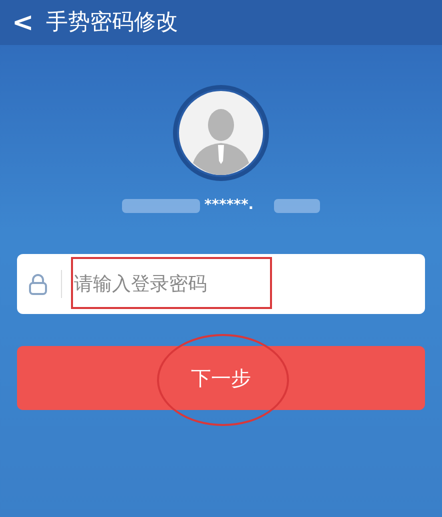  What do you see at coordinates (38, 284) in the screenshot?
I see `lock-icon` at bounding box center [38, 284].